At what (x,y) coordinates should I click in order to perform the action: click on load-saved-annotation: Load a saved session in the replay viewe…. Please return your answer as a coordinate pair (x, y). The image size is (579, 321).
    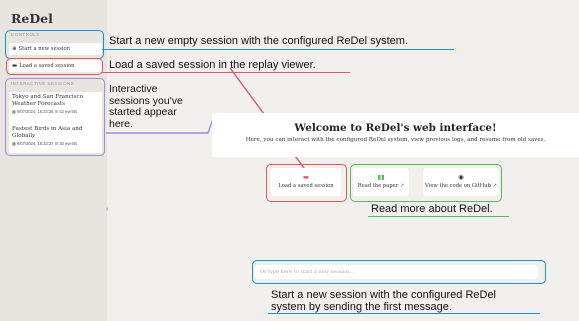
    Looking at the image, I should click on (212, 65).